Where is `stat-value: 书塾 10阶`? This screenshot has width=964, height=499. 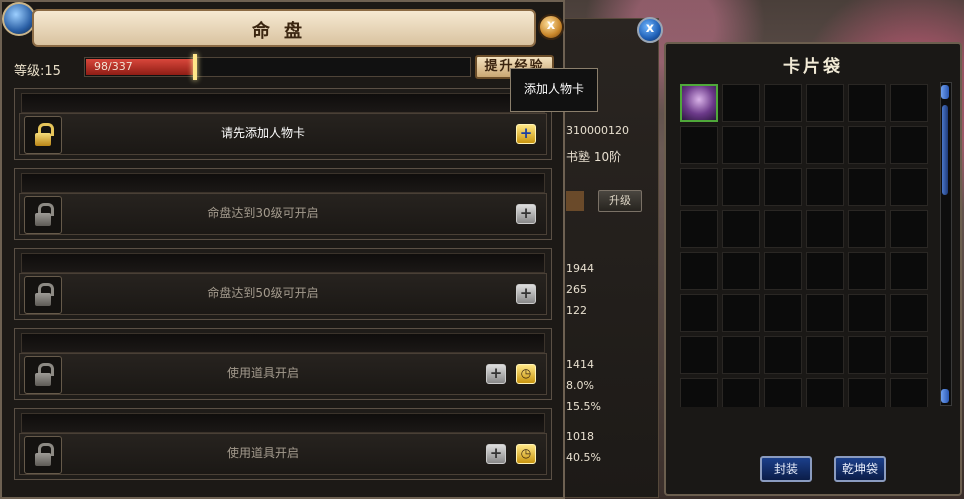
stat-value: 书塾 10阶 is located at coordinates (594, 157).